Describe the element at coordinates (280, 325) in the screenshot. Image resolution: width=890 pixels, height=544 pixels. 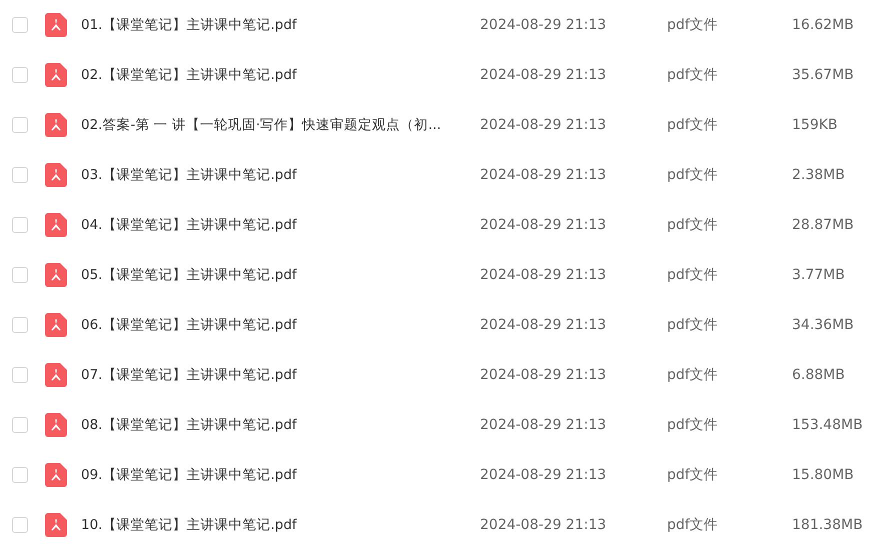
I see `file-name: 06.【课堂笔记】主讲课中笔记.pdf` at that location.